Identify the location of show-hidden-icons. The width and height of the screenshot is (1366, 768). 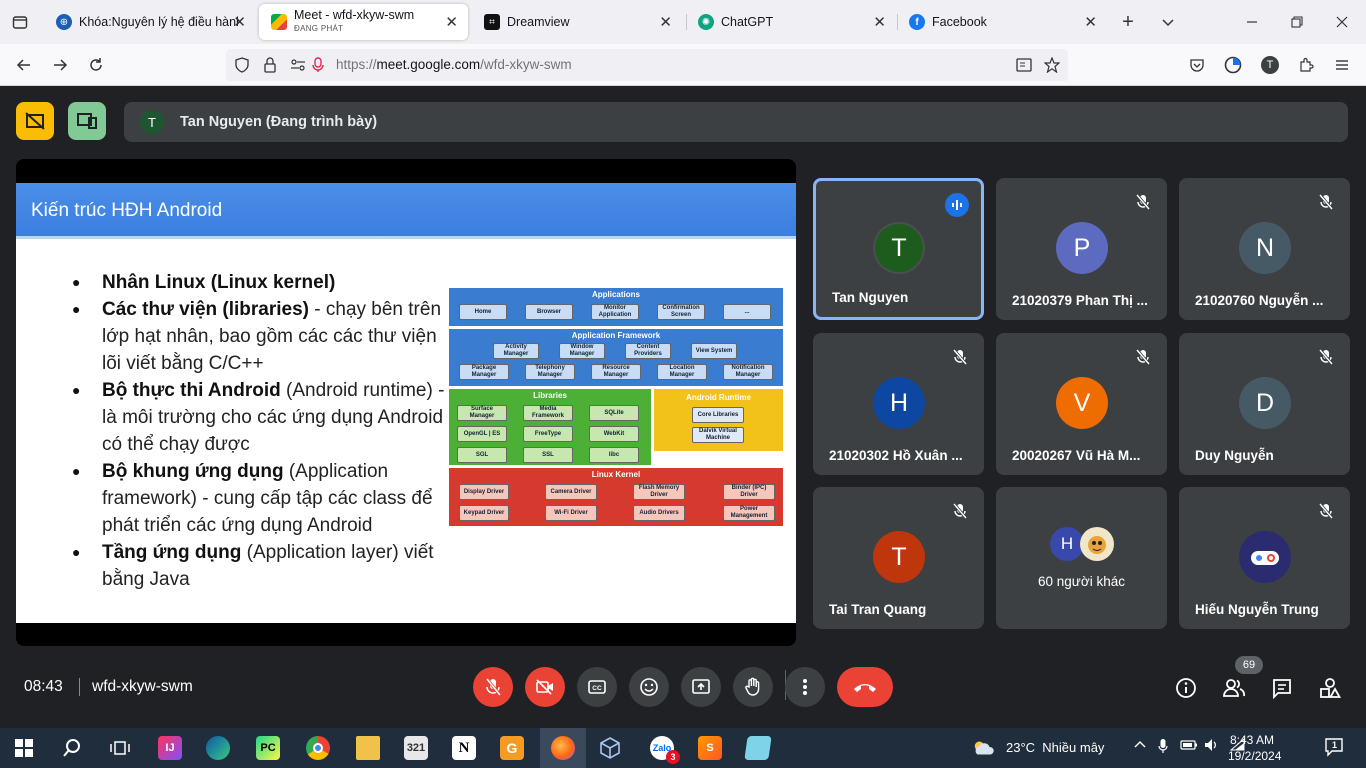
(1140, 745).